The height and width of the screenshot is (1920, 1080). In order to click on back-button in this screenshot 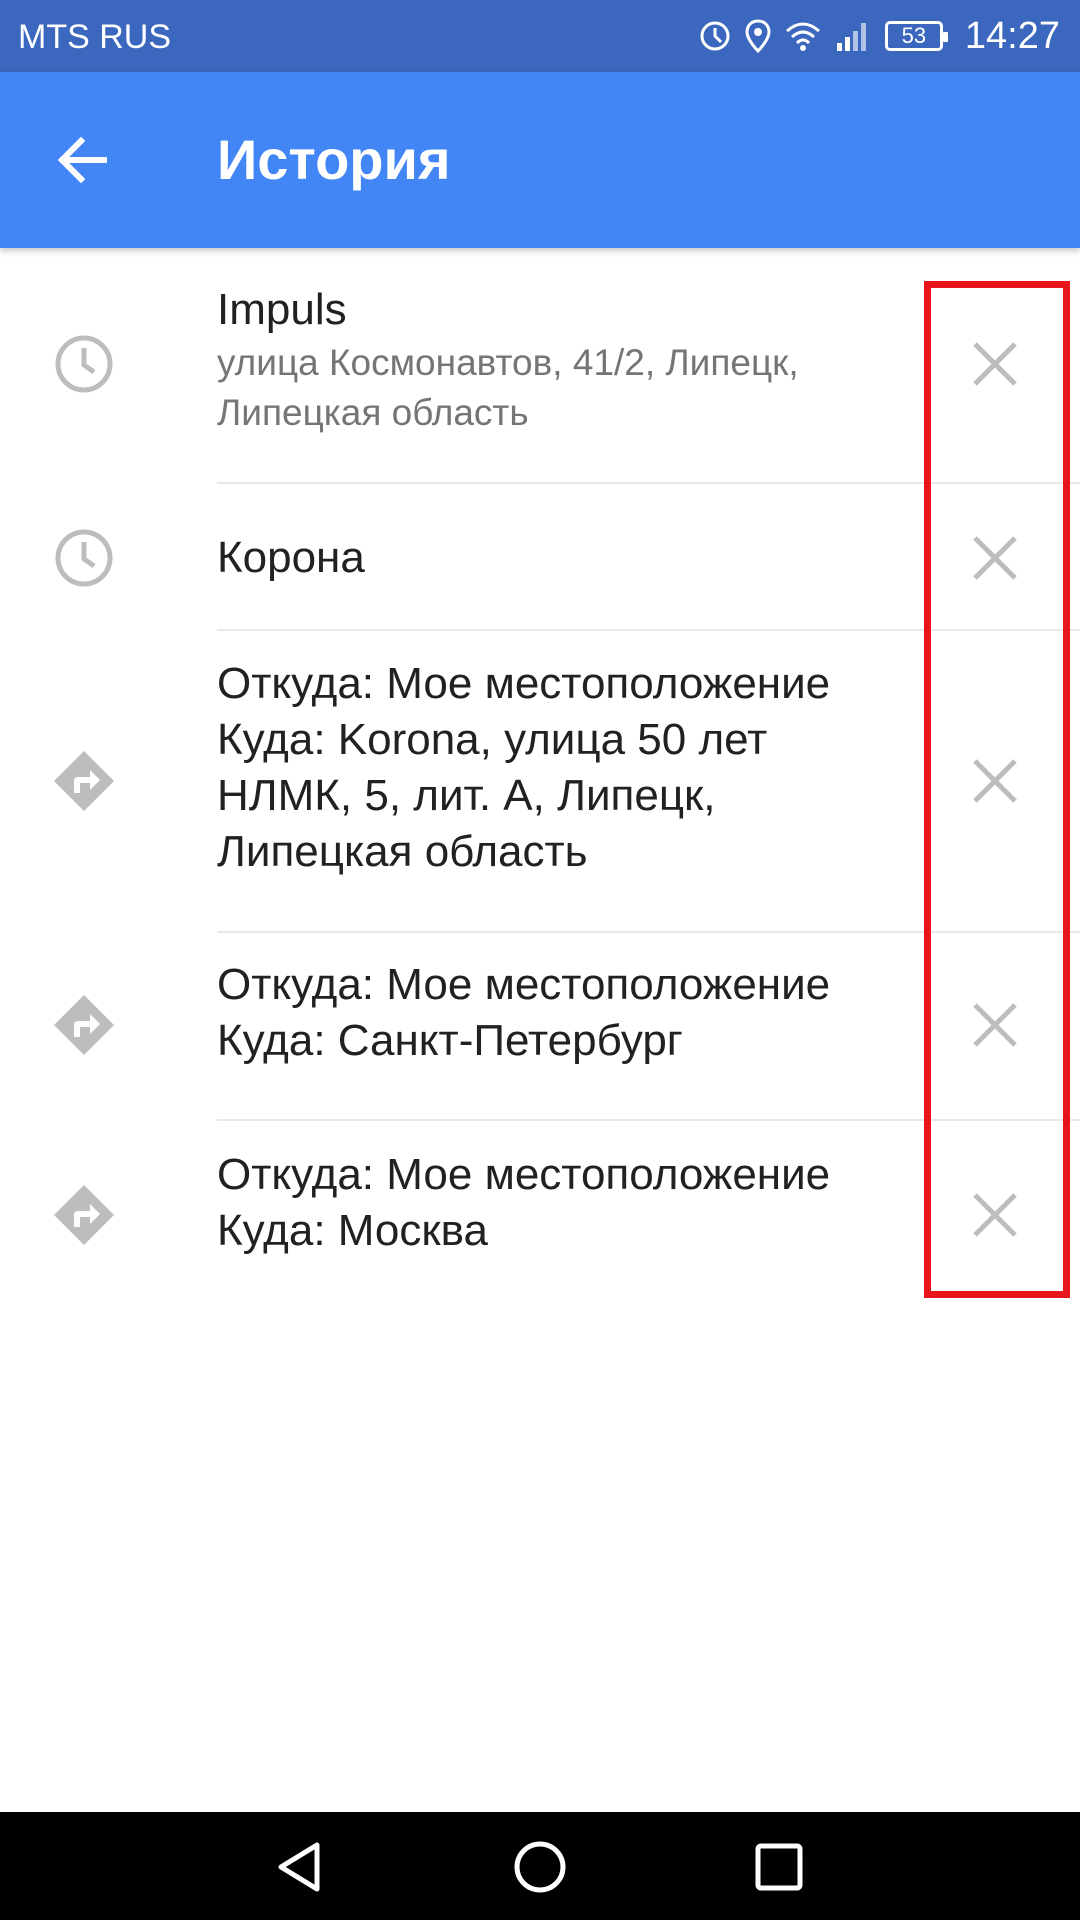, I will do `click(82, 160)`.